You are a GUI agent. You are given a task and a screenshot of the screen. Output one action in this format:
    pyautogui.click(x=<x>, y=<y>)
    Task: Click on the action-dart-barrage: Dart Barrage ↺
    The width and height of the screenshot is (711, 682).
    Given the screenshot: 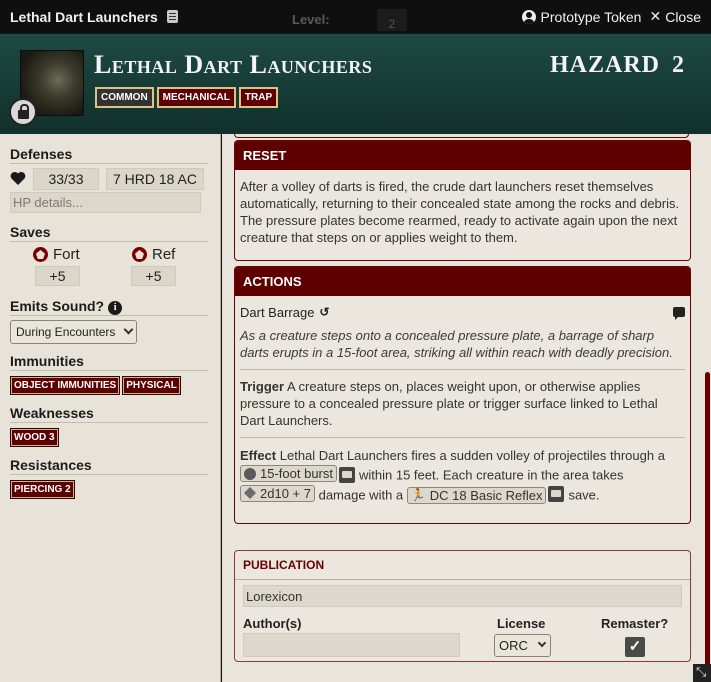 What is the action you would take?
    pyautogui.click(x=462, y=312)
    